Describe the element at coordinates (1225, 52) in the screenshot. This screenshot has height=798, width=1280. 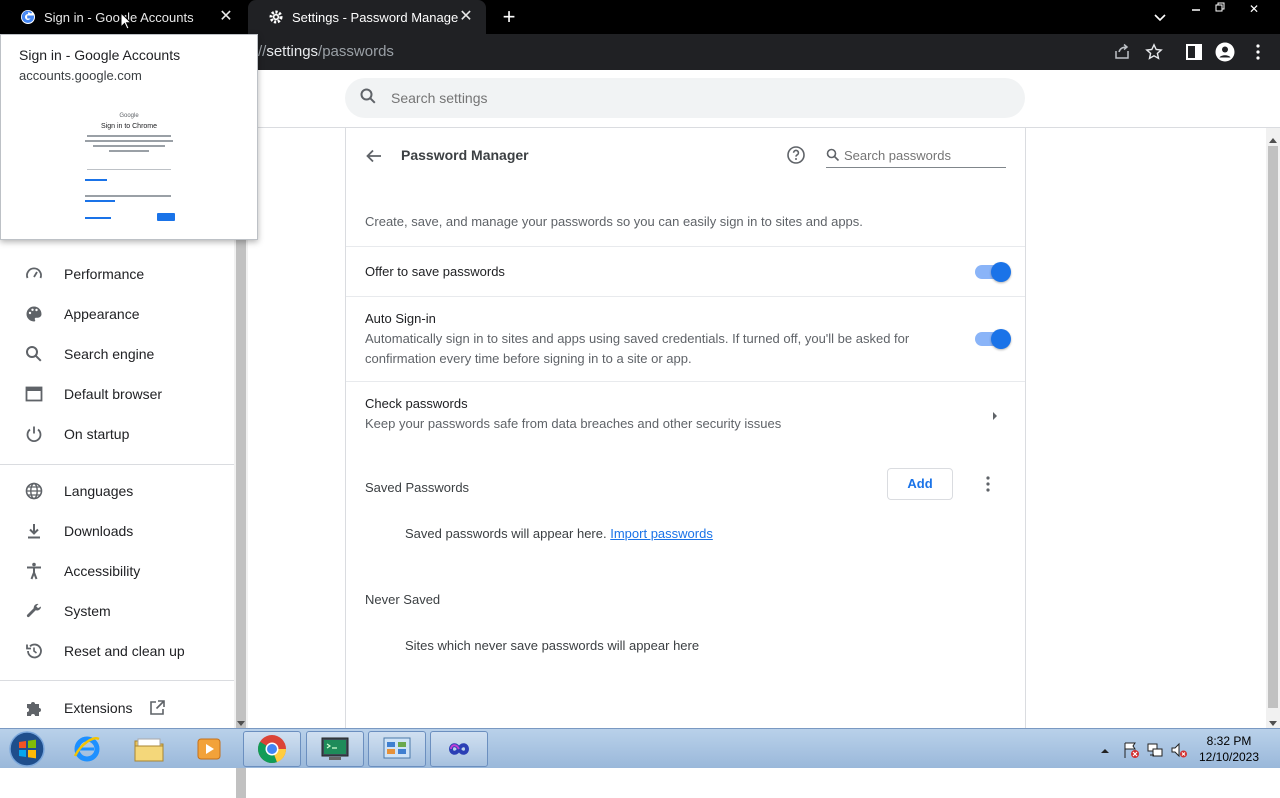
I see `profile-avatar-icon` at that location.